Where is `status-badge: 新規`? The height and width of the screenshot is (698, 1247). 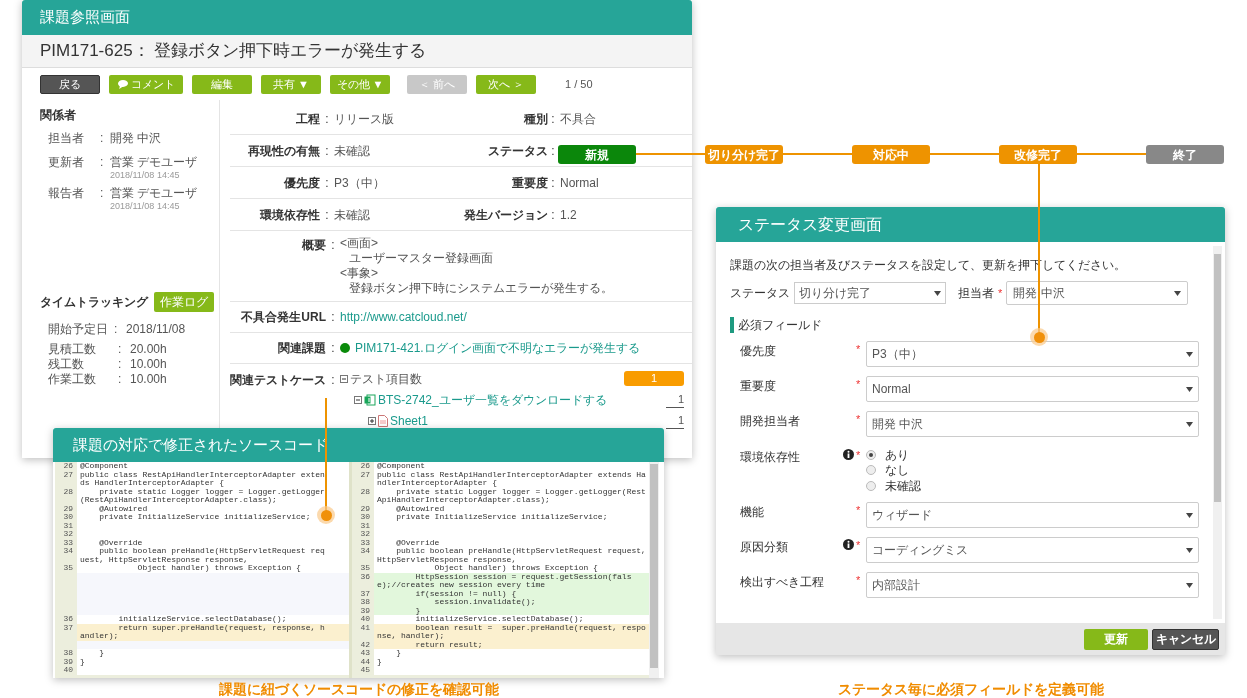 status-badge: 新規 is located at coordinates (597, 154).